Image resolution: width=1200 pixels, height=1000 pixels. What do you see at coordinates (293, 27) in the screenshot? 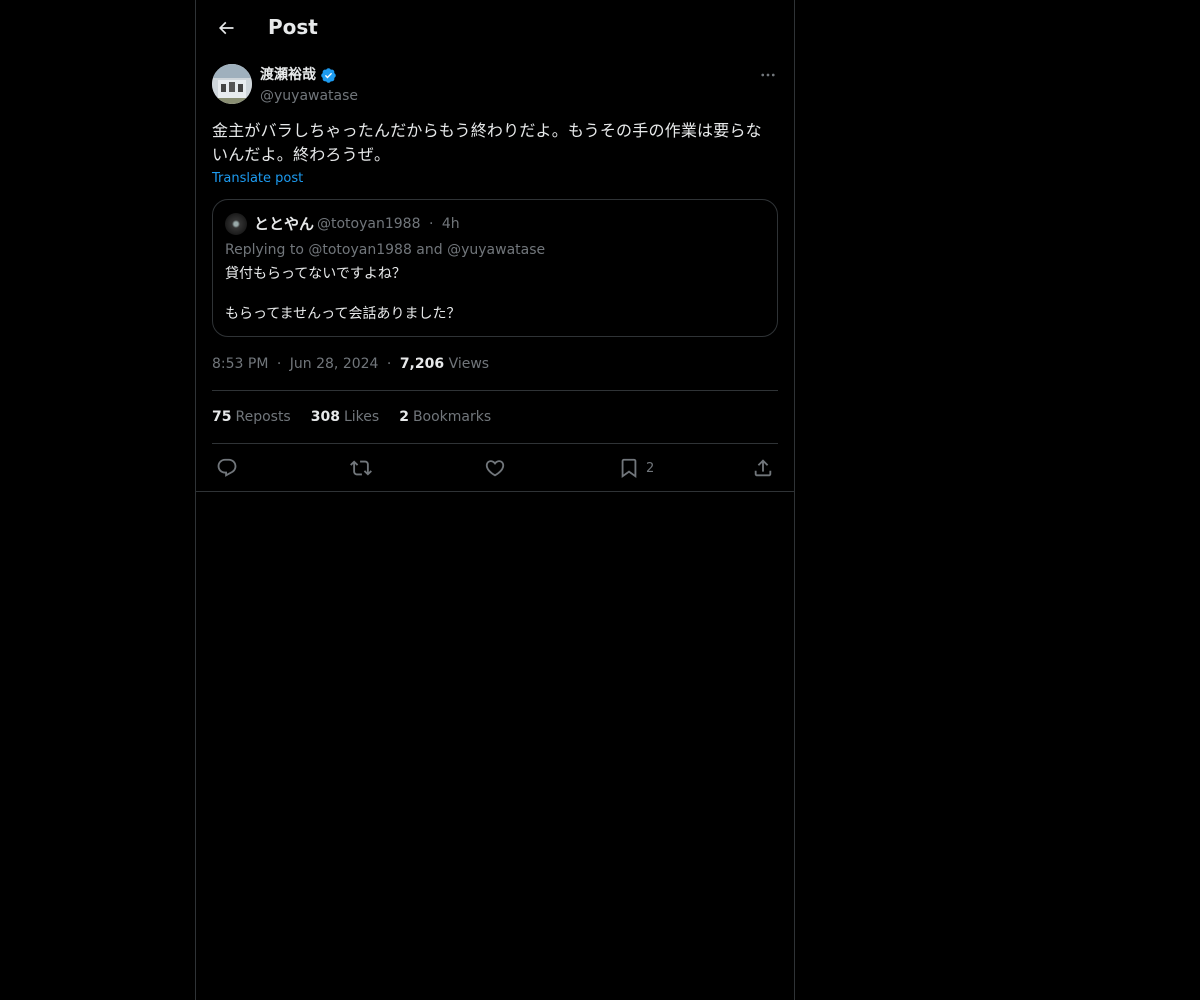
I see `page-title: Post` at bounding box center [293, 27].